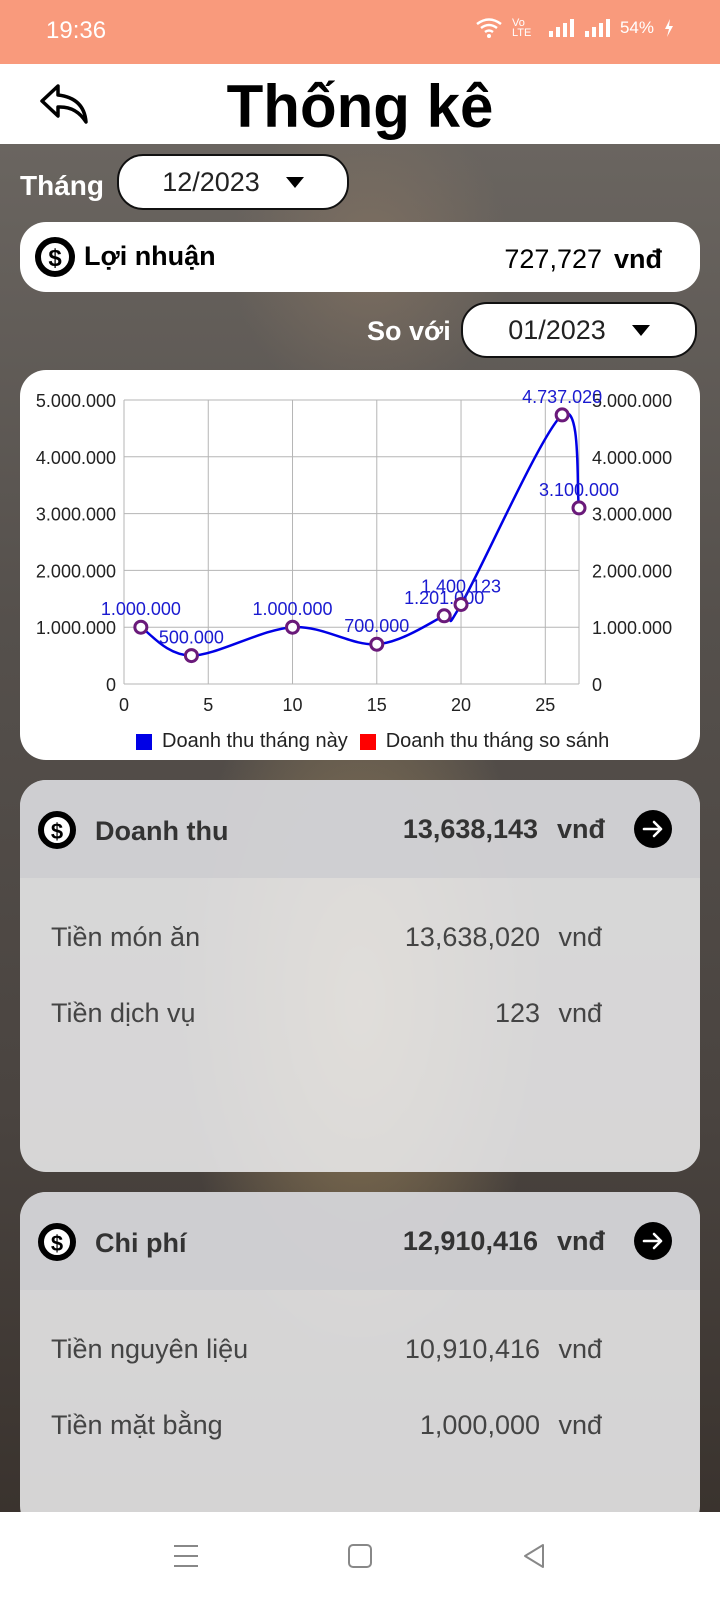  What do you see at coordinates (580, 829) in the screenshot?
I see `revenue-unit: vnđ` at bounding box center [580, 829].